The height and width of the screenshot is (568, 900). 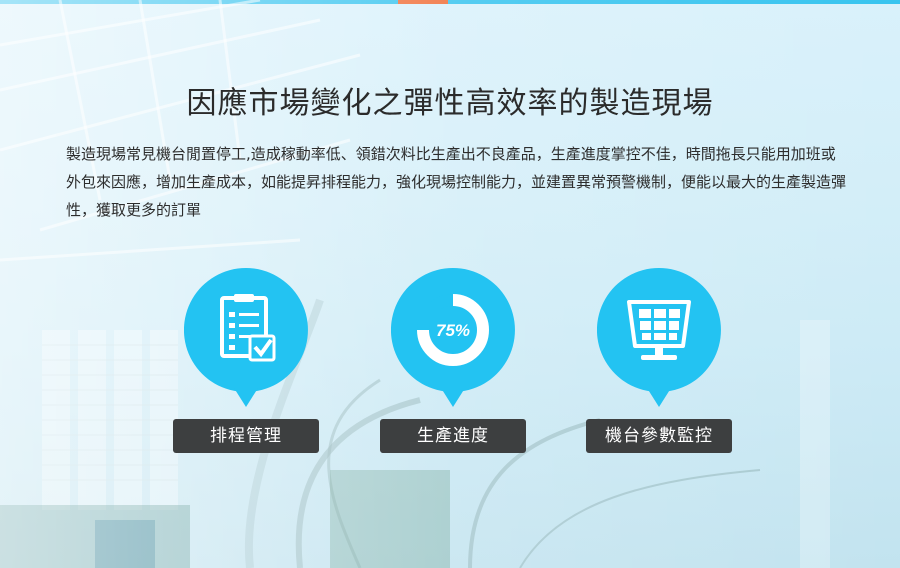 What do you see at coordinates (246, 436) in the screenshot?
I see `feature-label-scheduling: 排程管理` at bounding box center [246, 436].